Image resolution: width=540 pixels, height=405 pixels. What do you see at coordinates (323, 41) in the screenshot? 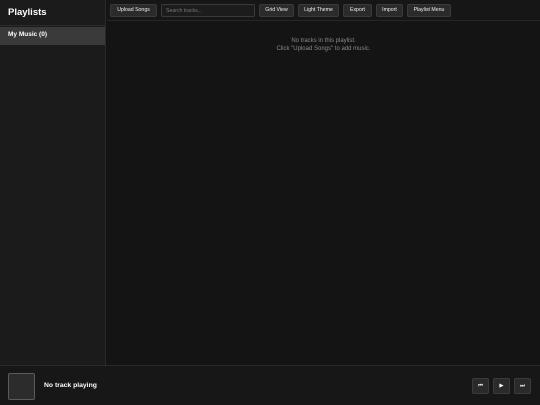
I see `empty-state-message: No tracks in this playlist.` at bounding box center [323, 41].